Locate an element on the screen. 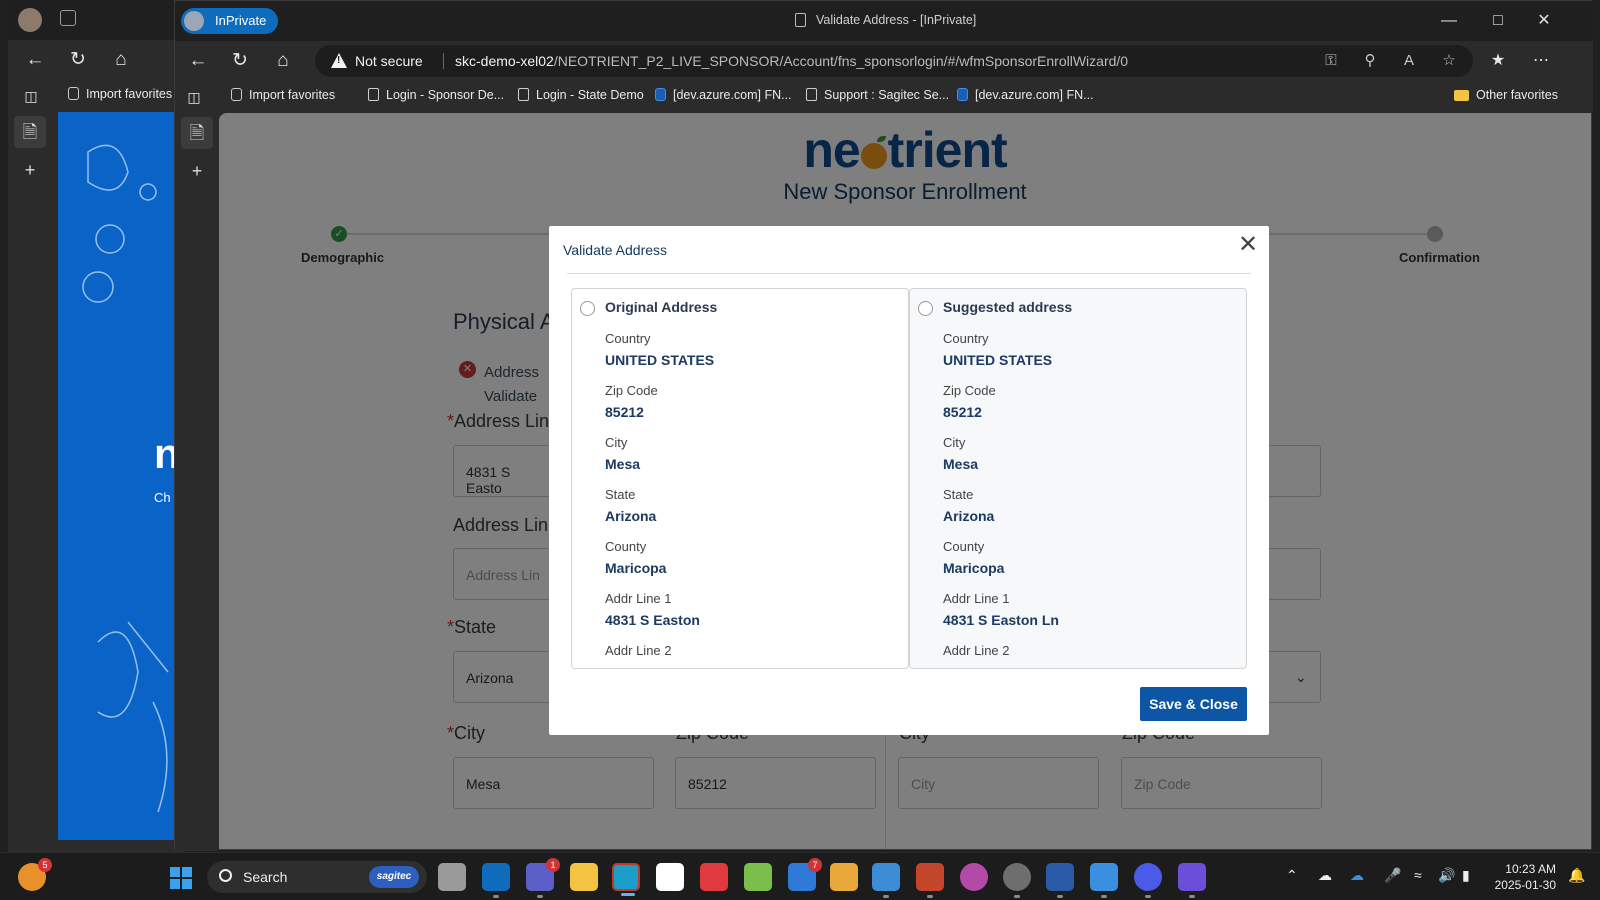 The height and width of the screenshot is (900, 1600). bg-new-tab-icon: + is located at coordinates (30, 170).